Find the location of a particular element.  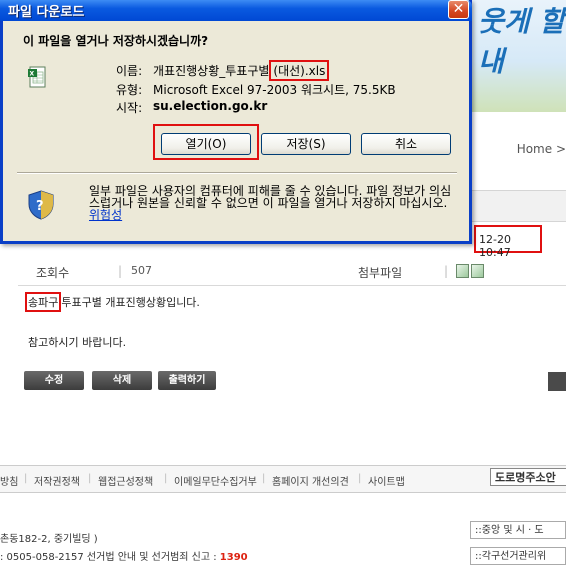

file-name-highlight-text: (대선) is located at coordinates (289, 71).